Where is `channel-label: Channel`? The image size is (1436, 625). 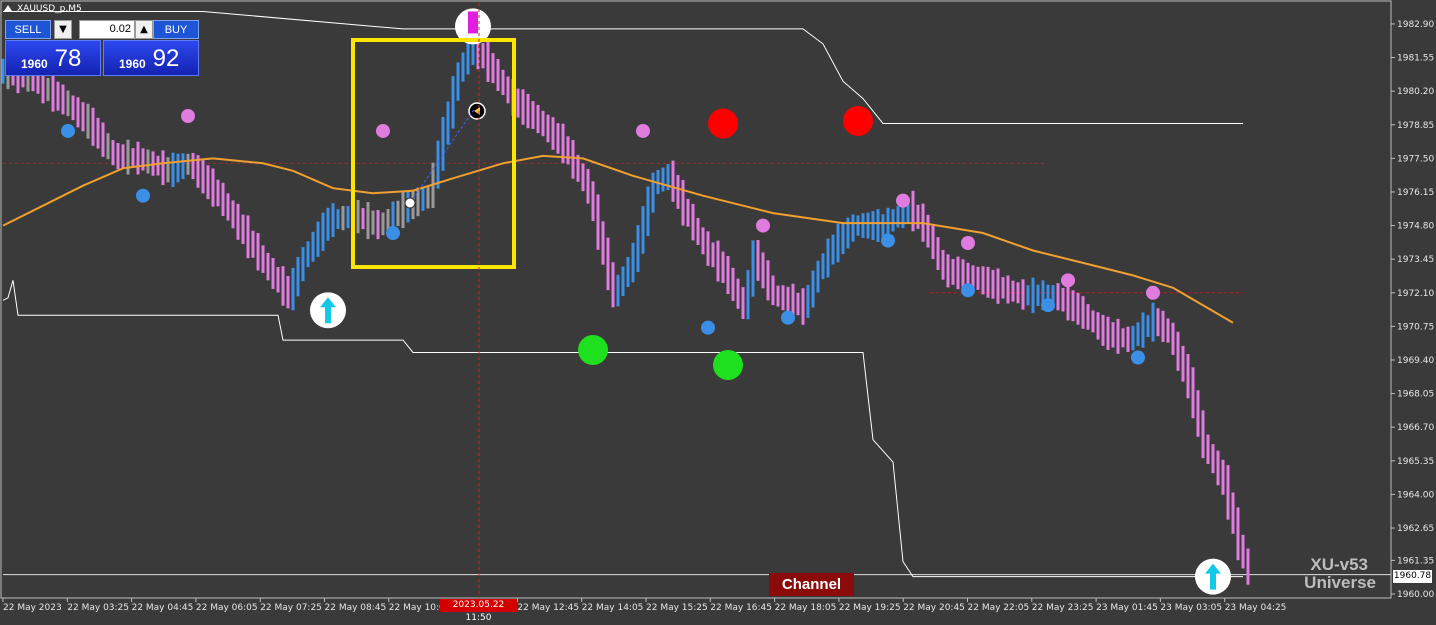
channel-label: Channel is located at coordinates (811, 584).